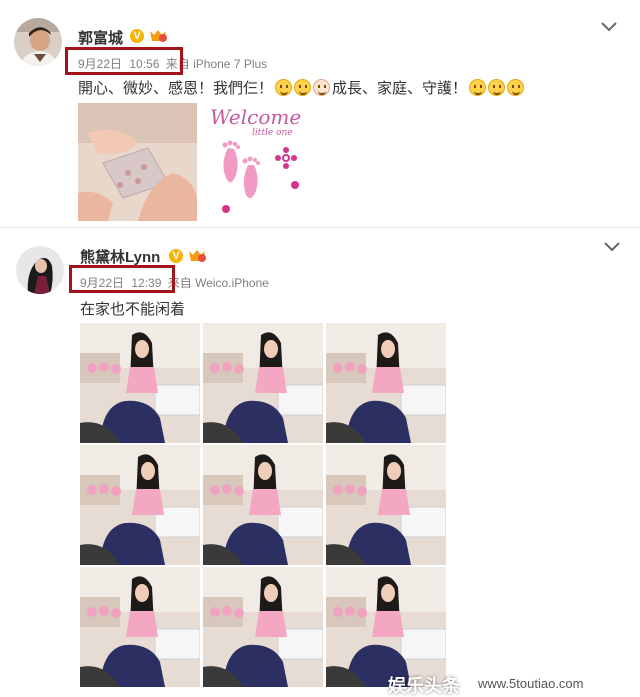  I want to click on photo-welcome-card: Welcome little one, so click(258, 162).